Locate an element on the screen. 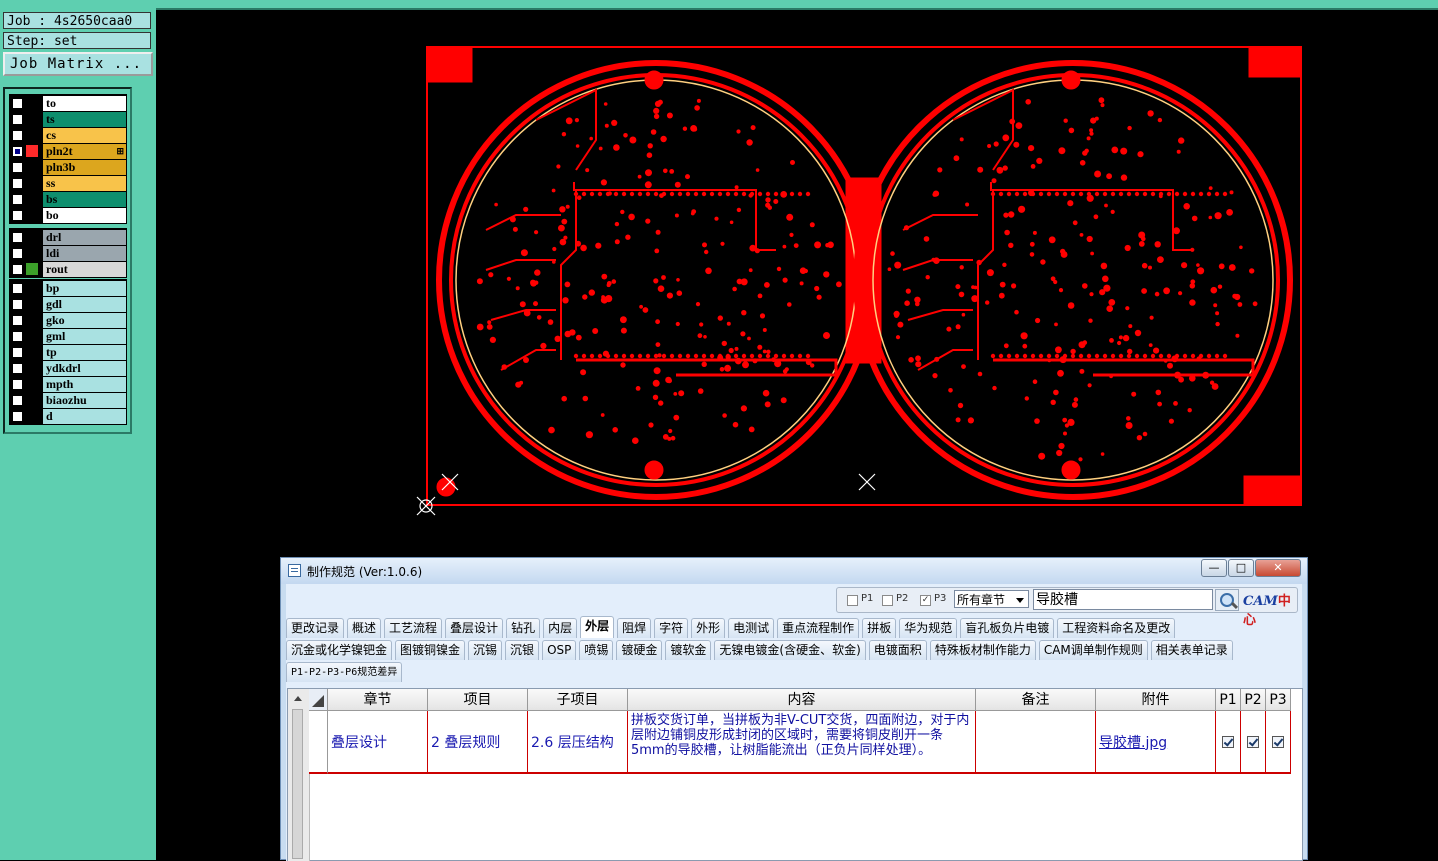 The image size is (1438, 861). layer-name: ss is located at coordinates (84, 183).